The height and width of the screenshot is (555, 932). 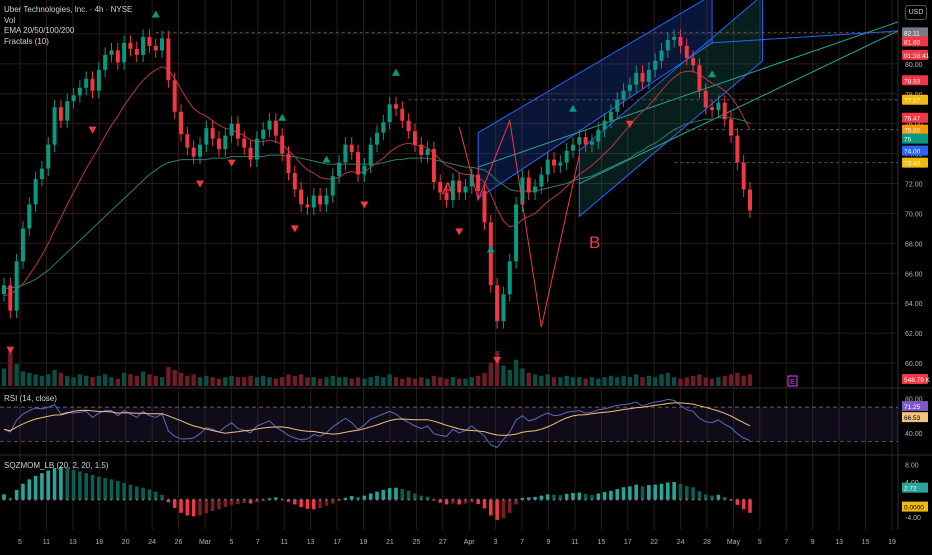 I want to click on fractals-legend: Fractals (10), so click(x=68, y=42).